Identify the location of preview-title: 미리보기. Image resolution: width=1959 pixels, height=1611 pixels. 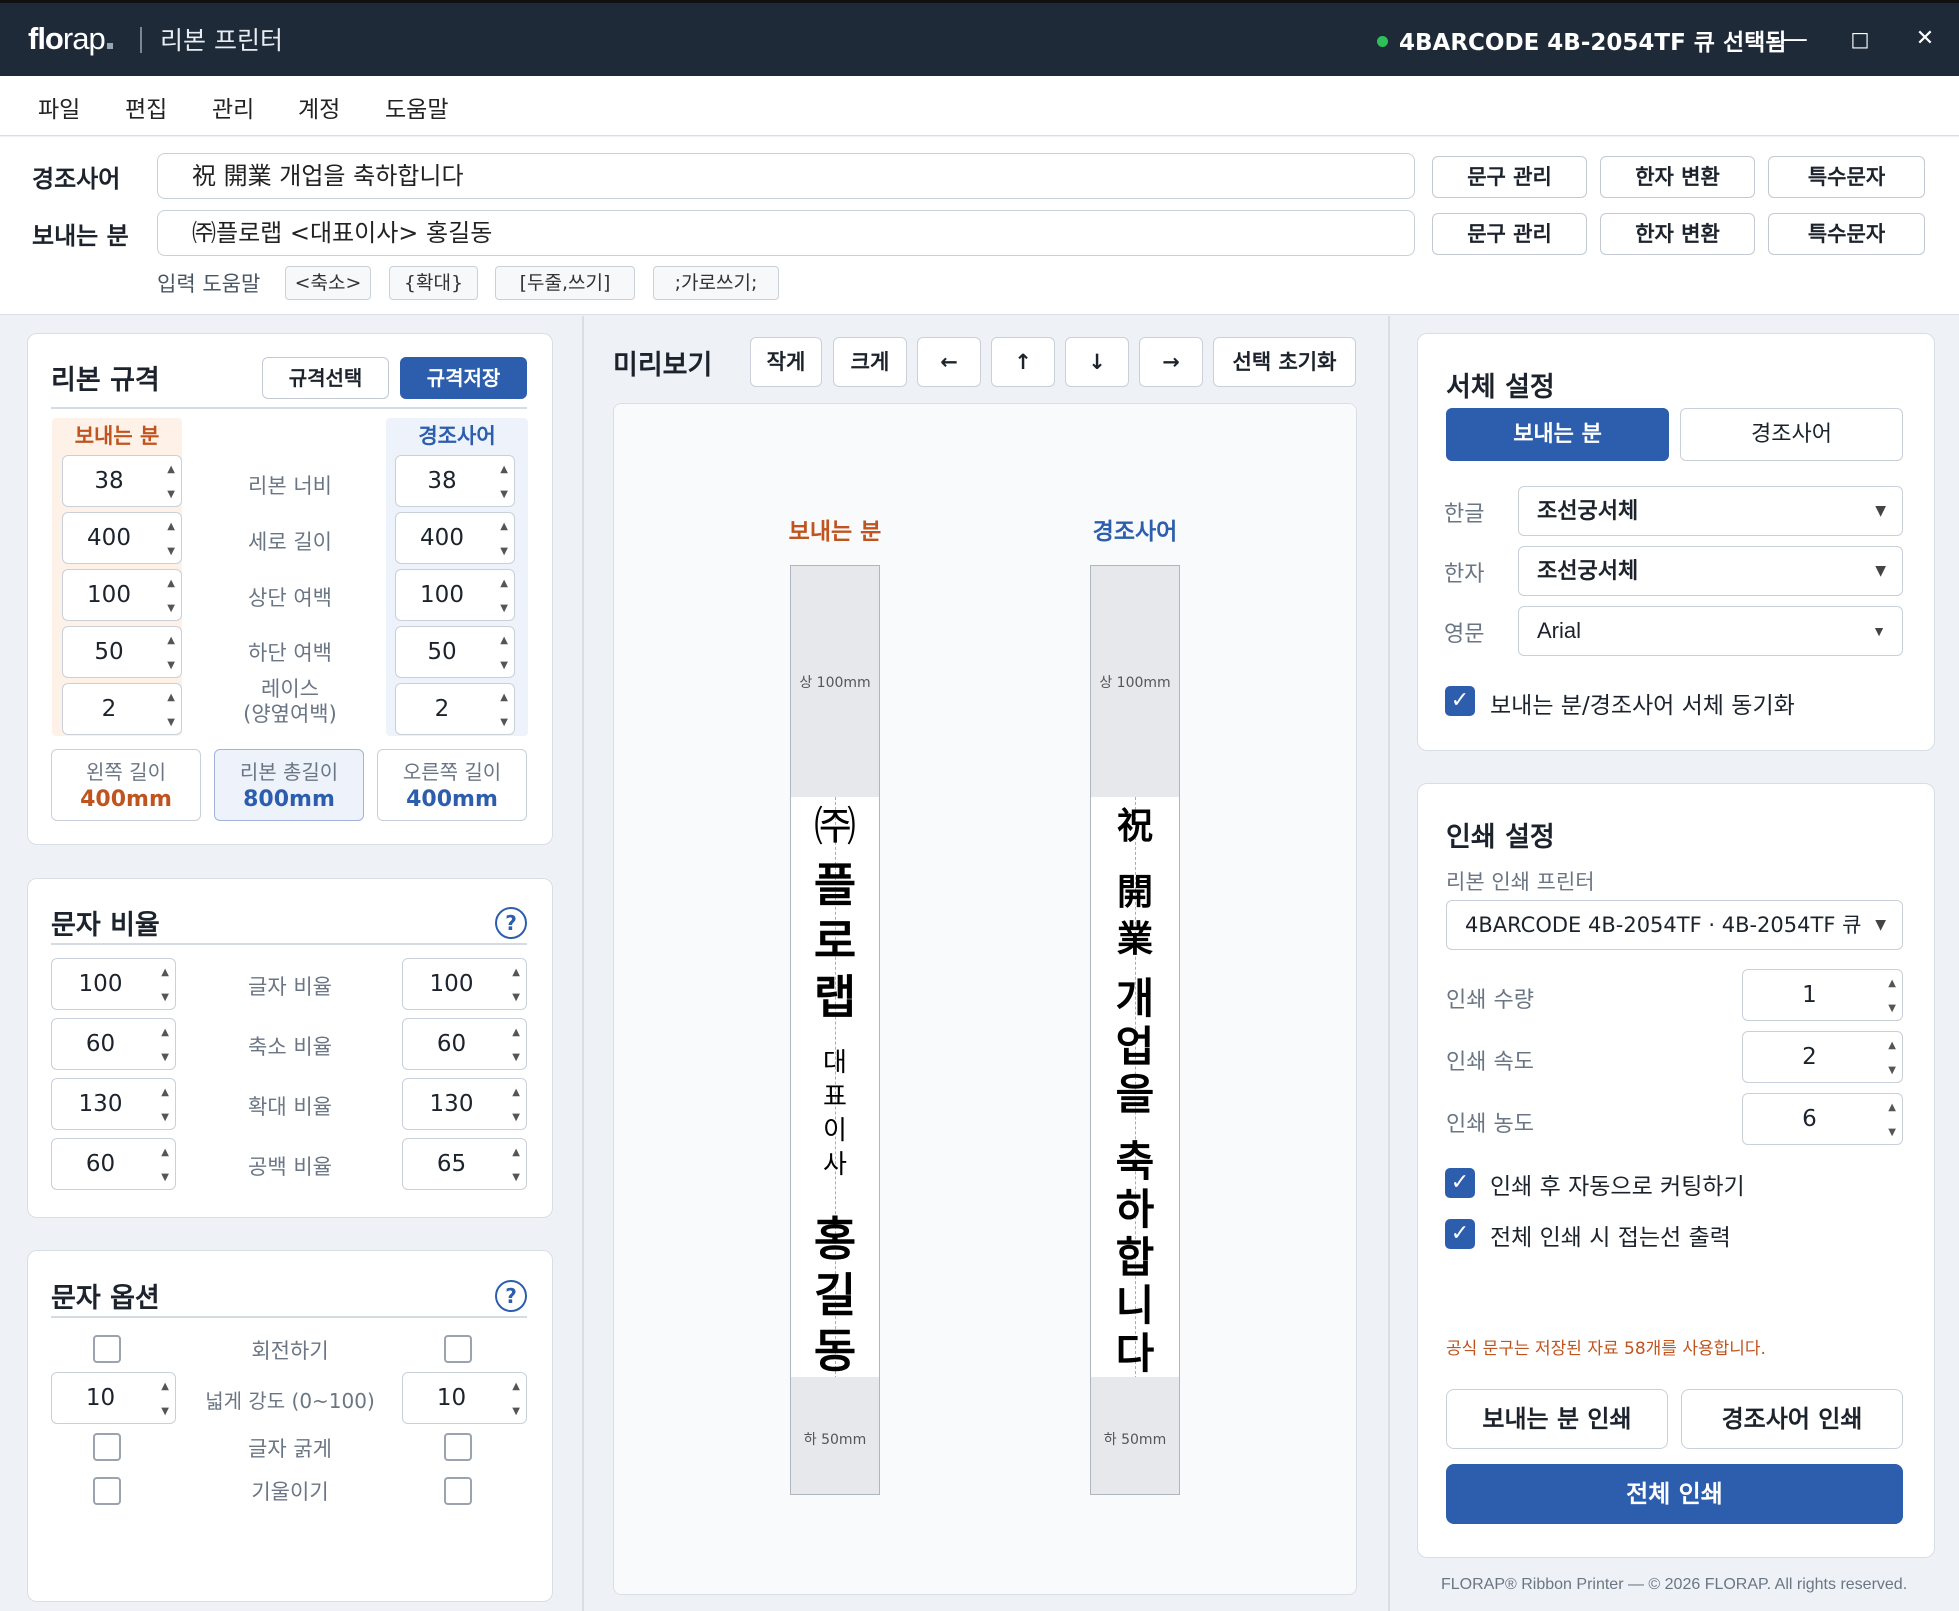
(663, 365).